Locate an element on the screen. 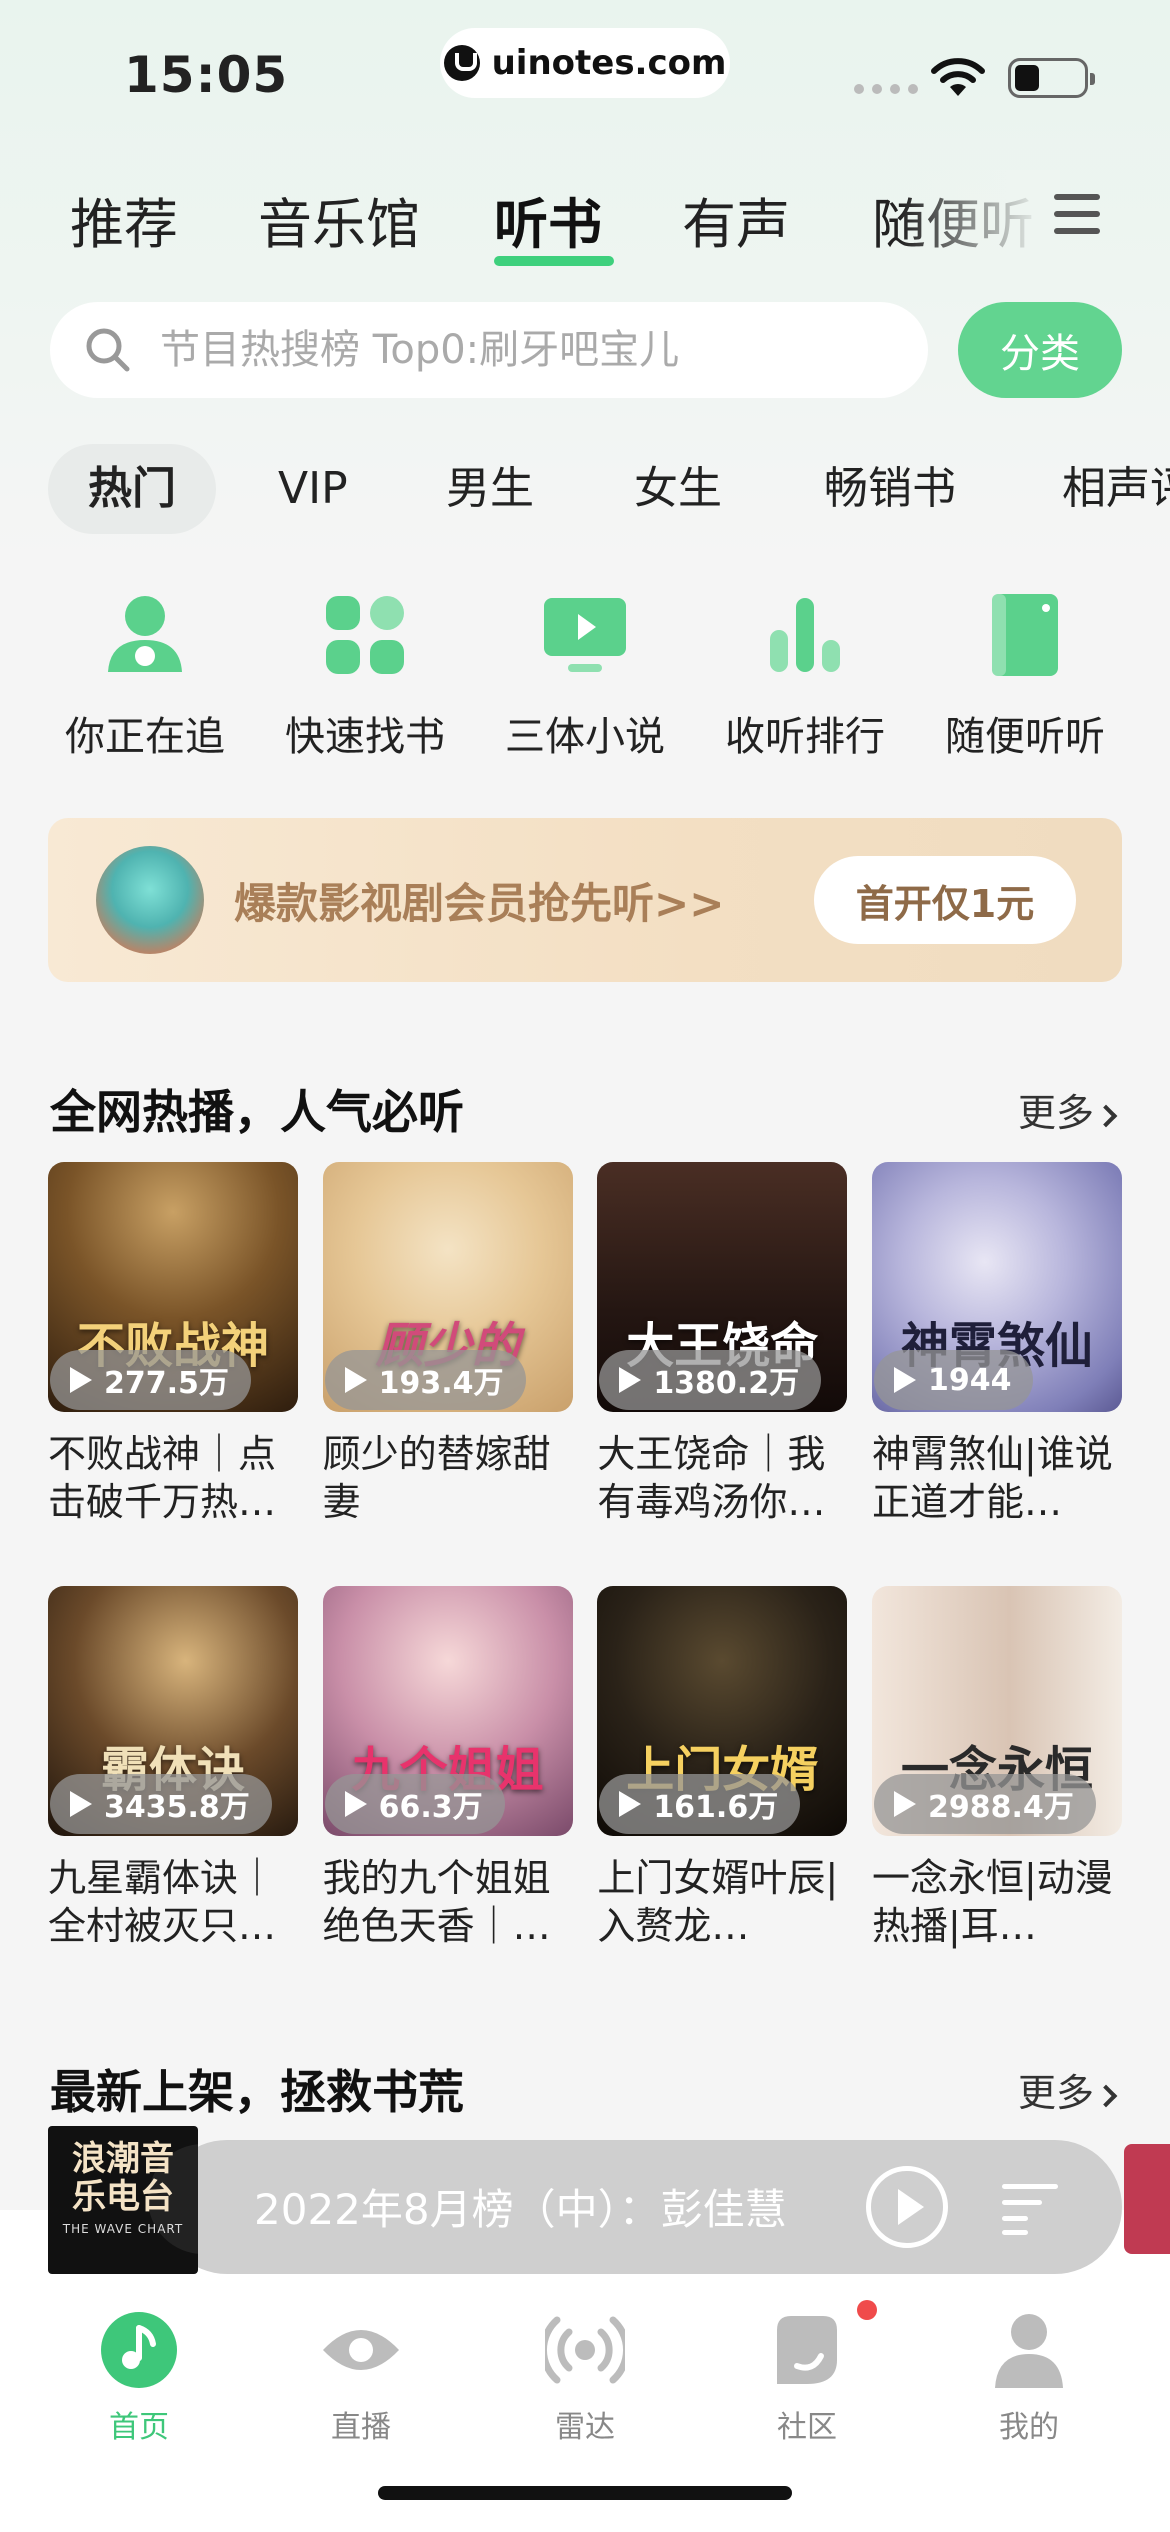 This screenshot has width=1170, height=2532. nav-profile: 我的 is located at coordinates (1029, 2378).